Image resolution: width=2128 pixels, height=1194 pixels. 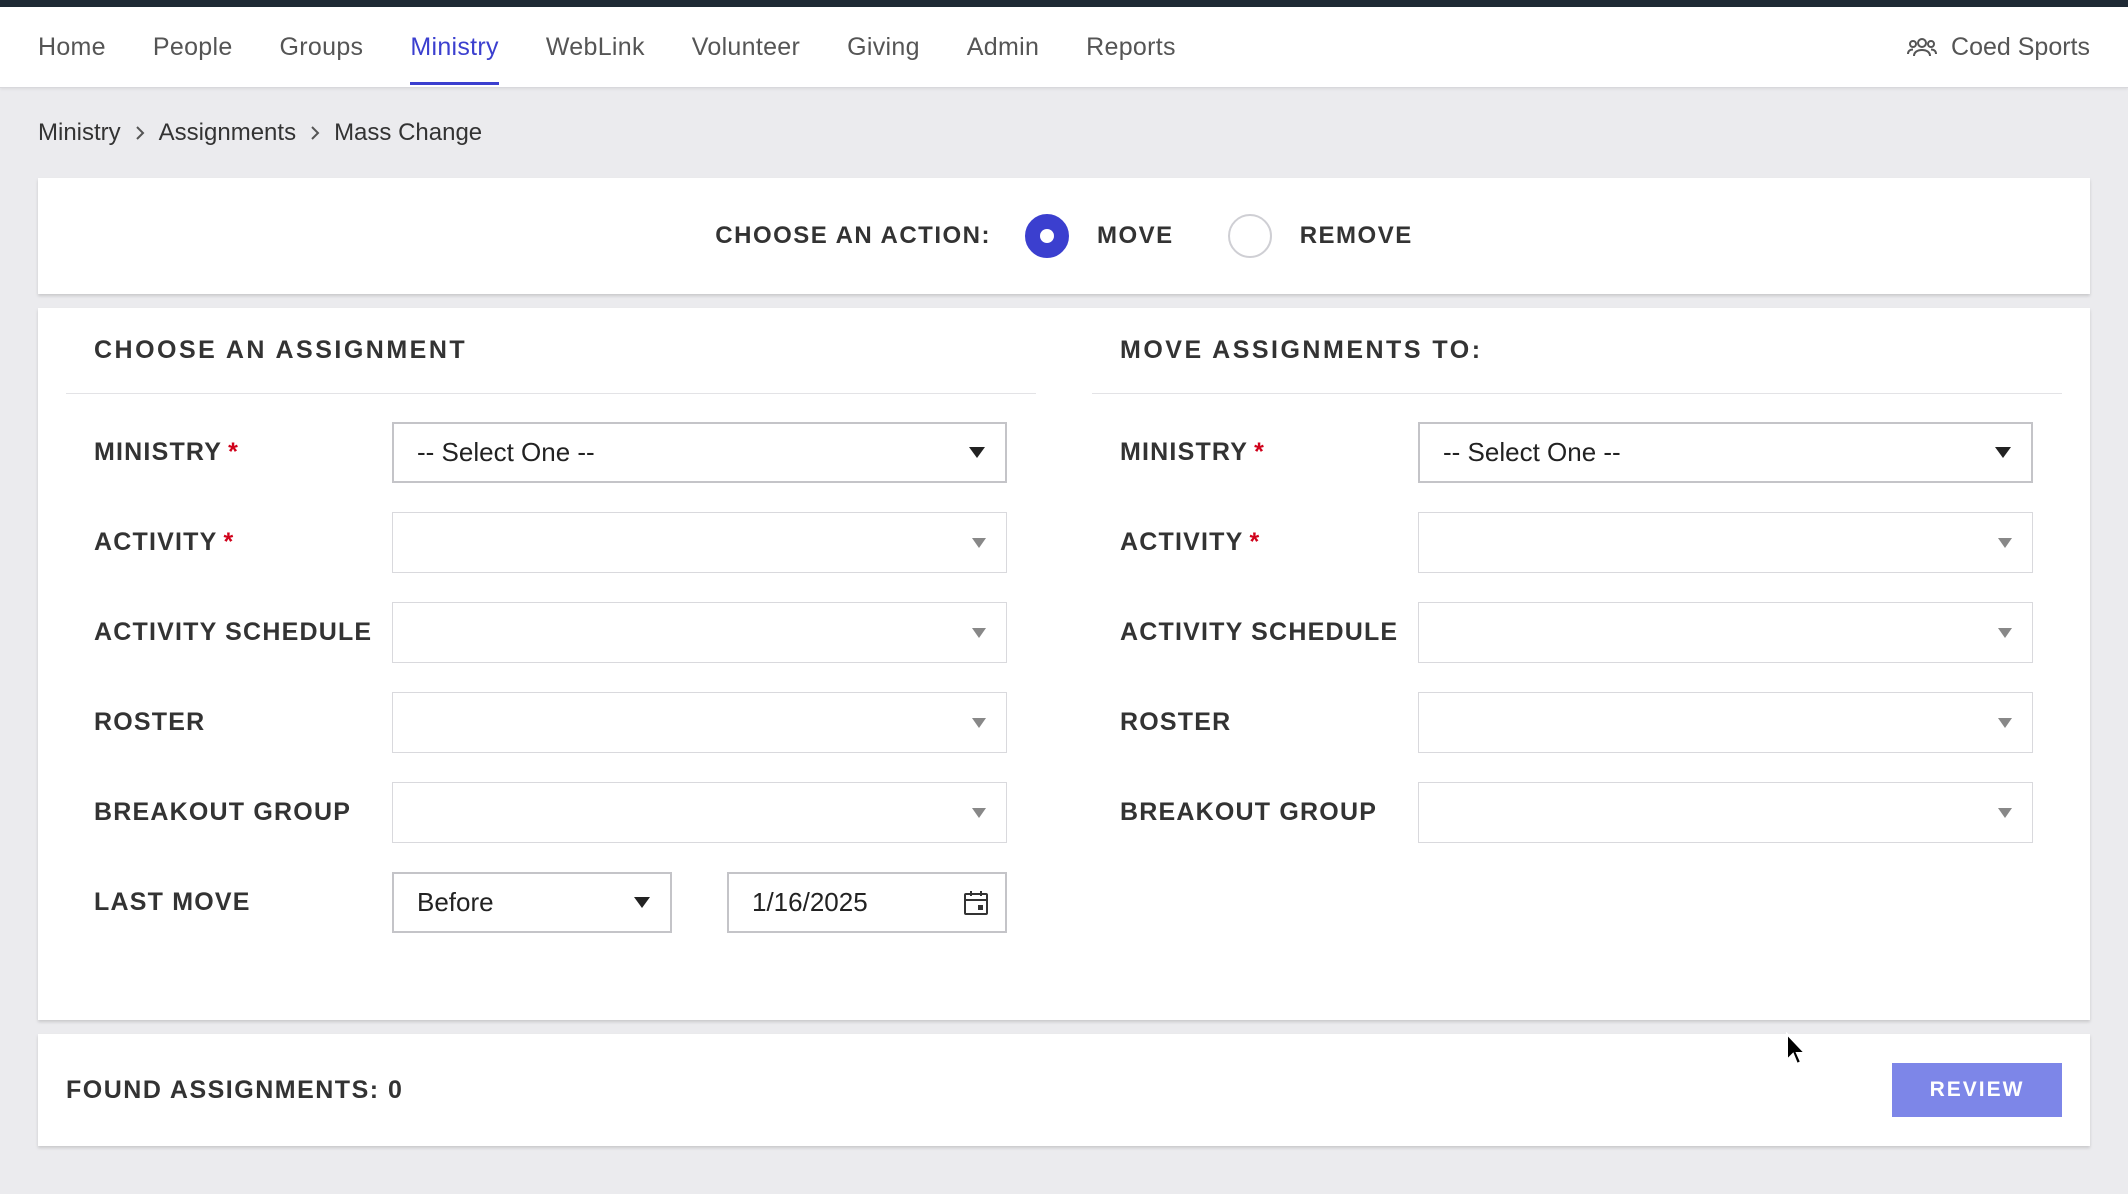 I want to click on radio-remove: REMOVE, so click(x=1320, y=236).